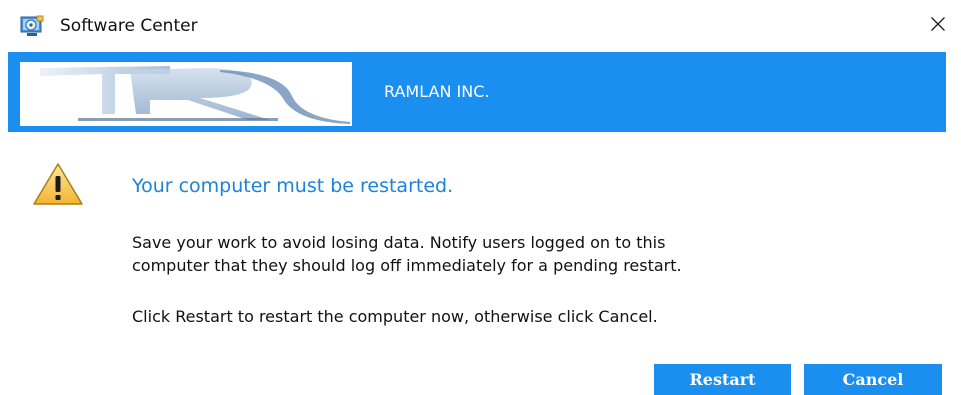  I want to click on window-title: Software Center, so click(129, 26).